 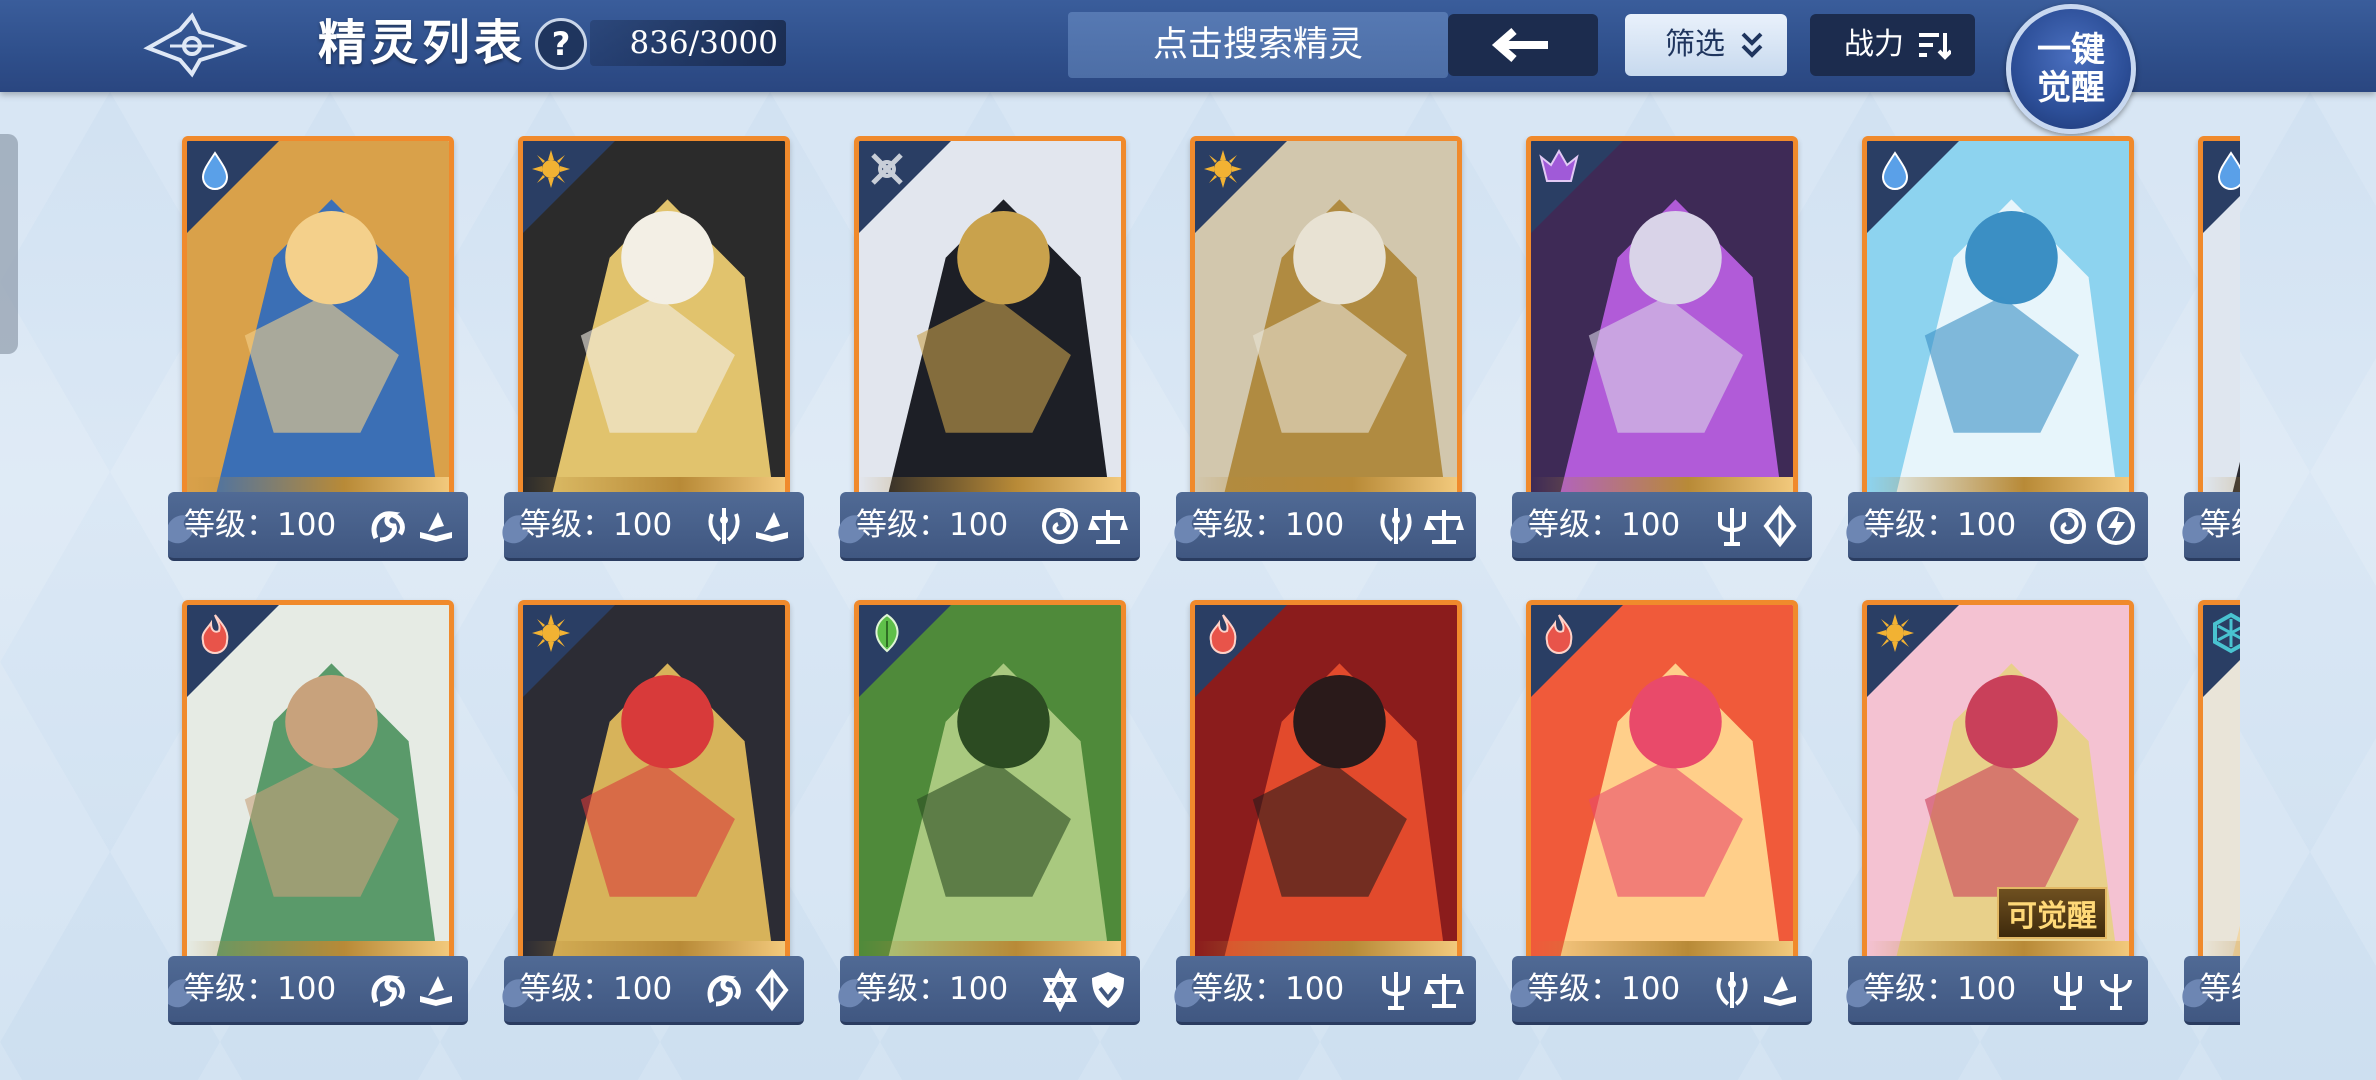 I want to click on chevron-down-icon, so click(x=1752, y=45).